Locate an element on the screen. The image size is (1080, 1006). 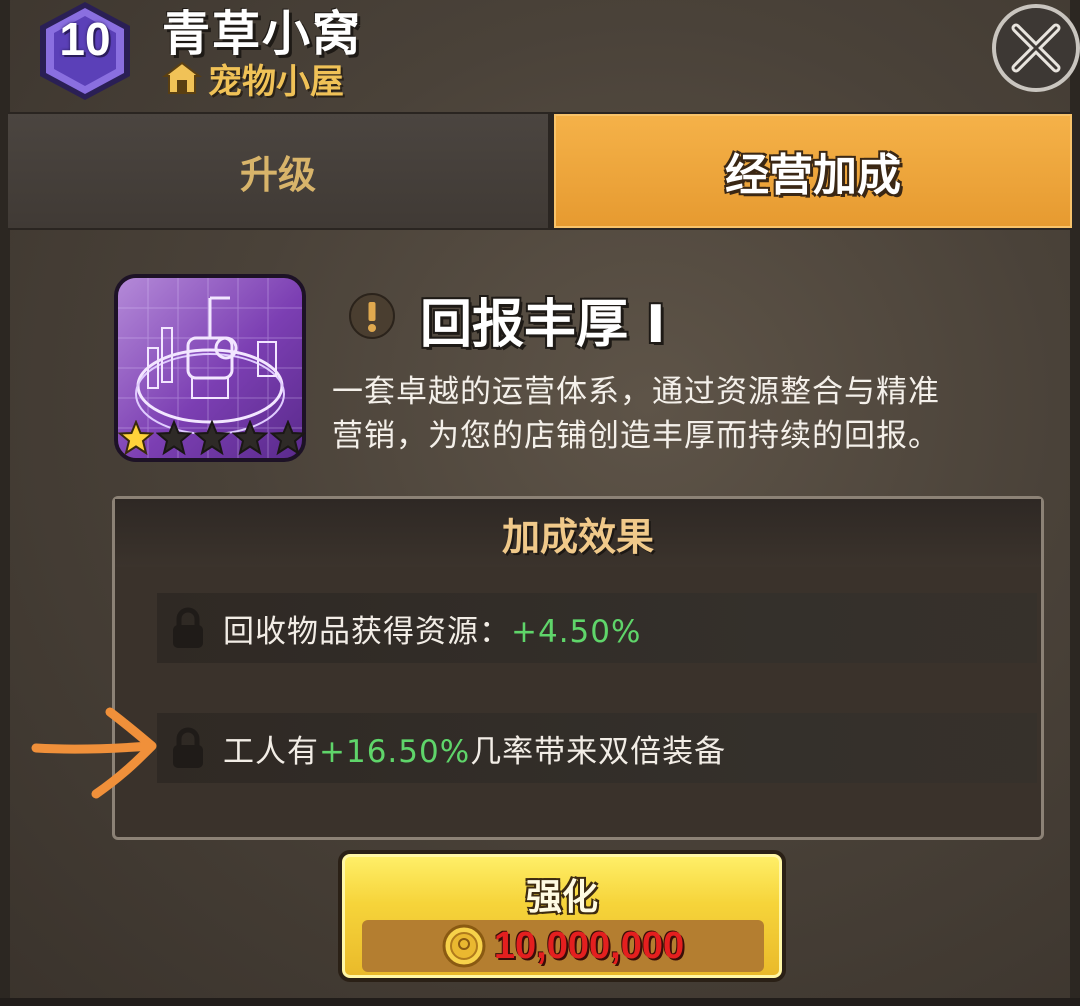
effects-header: 加成效果 is located at coordinates (578, 533).